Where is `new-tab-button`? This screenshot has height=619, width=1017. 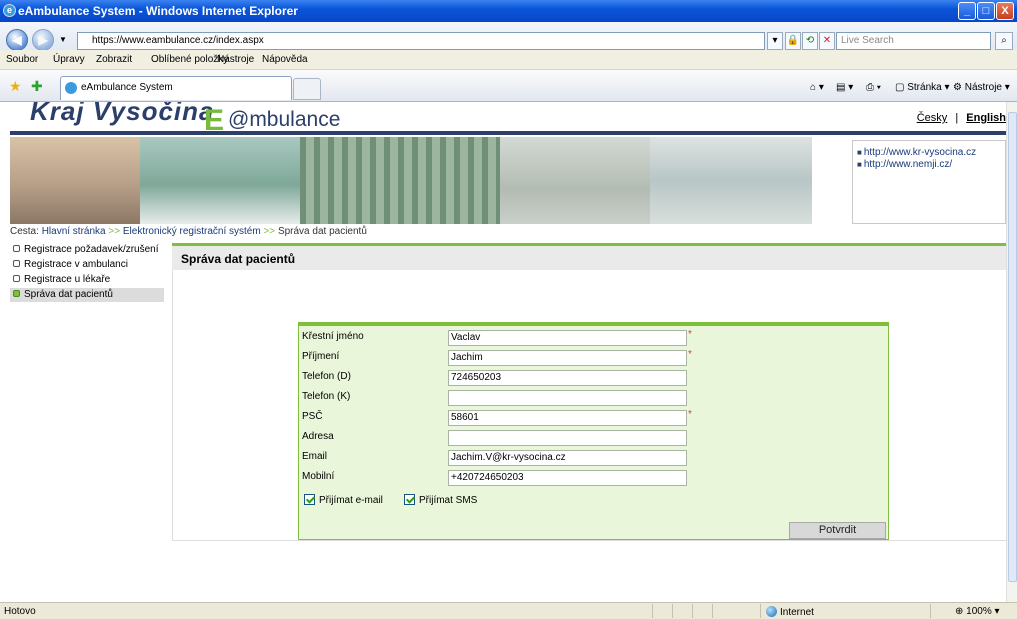 new-tab-button is located at coordinates (307, 89).